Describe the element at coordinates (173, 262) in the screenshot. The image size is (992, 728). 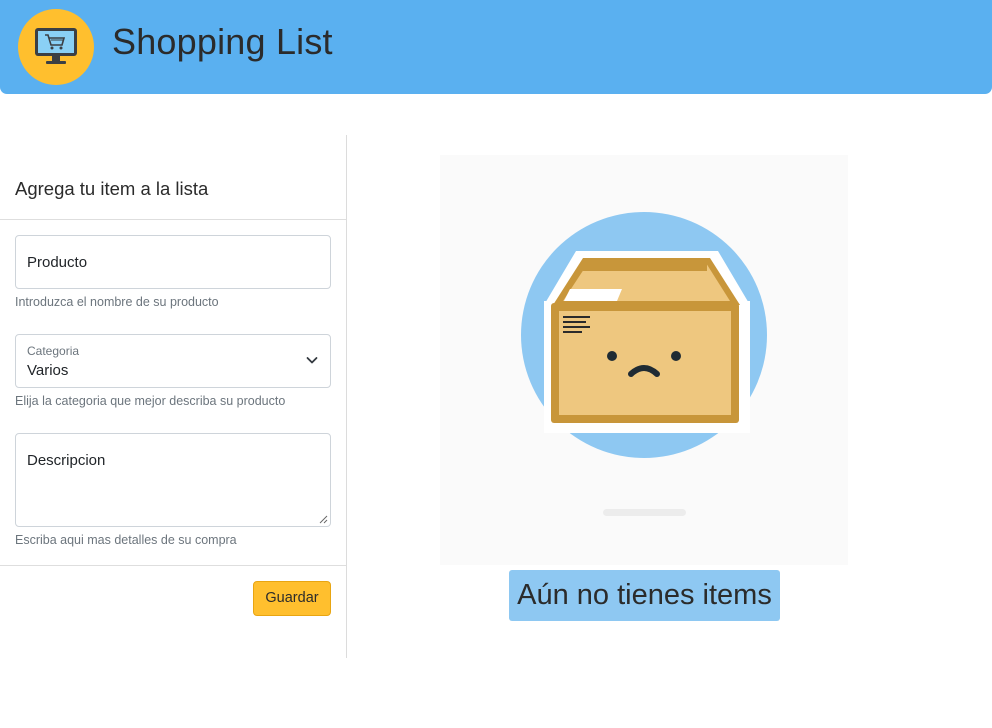
I see `product-input: Producto` at that location.